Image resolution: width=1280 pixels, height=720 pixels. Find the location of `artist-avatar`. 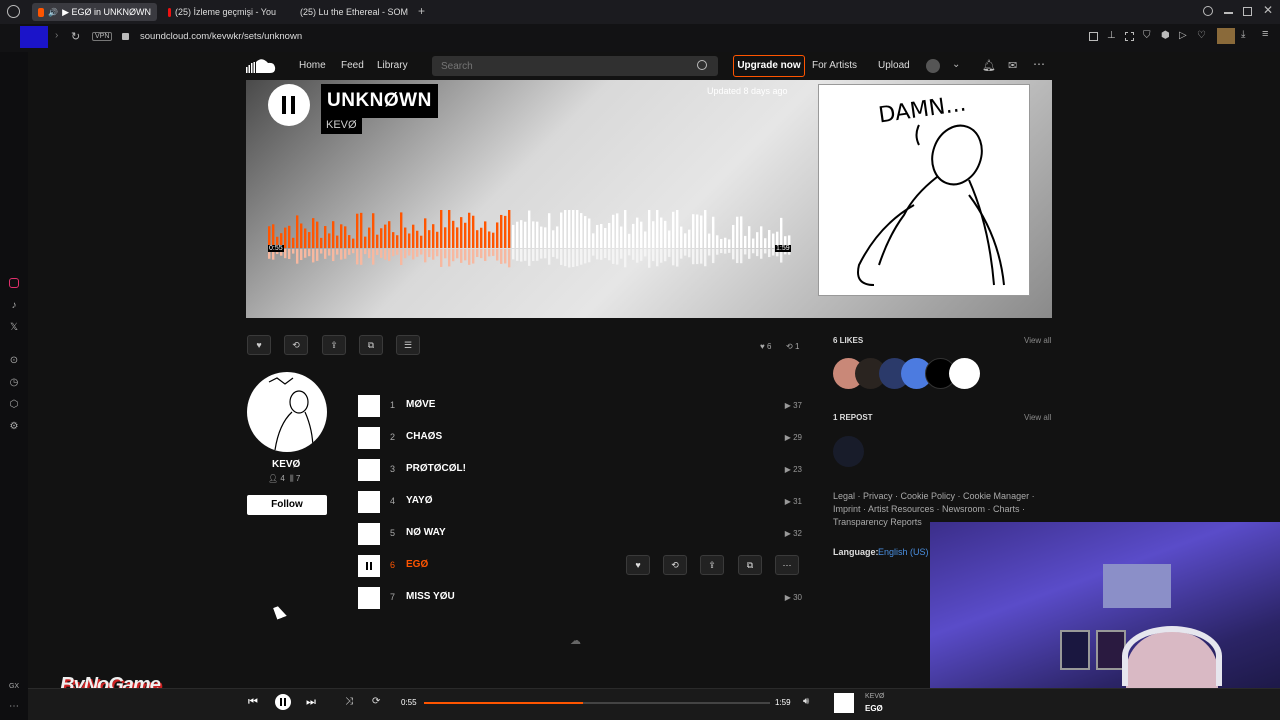

artist-avatar is located at coordinates (287, 412).